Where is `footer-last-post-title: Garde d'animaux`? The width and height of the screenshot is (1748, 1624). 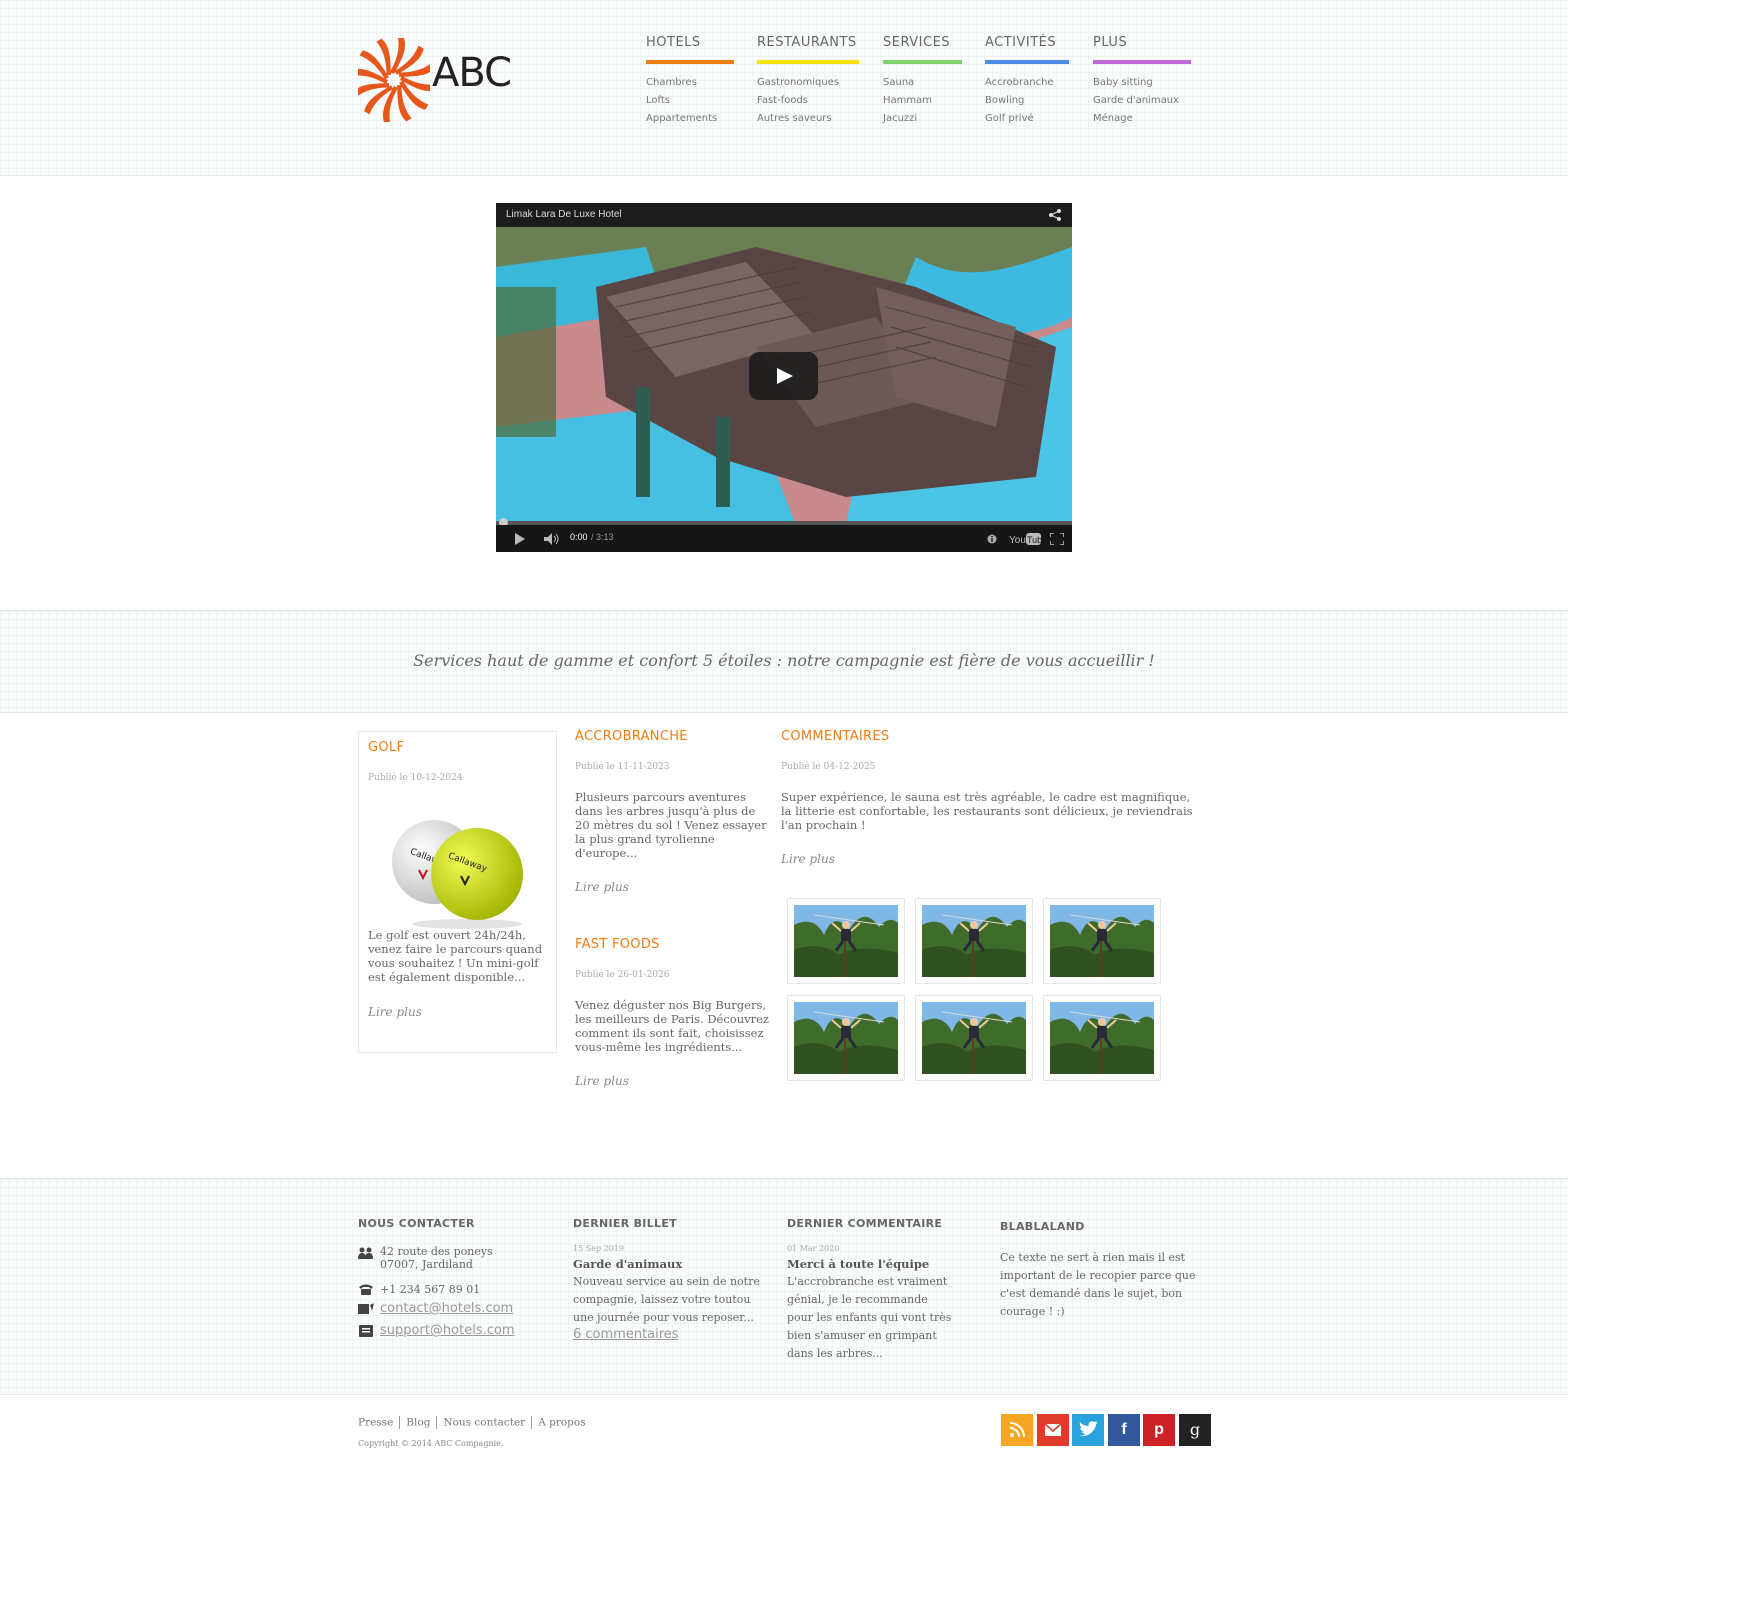 footer-last-post-title: Garde d'animaux is located at coordinates (668, 1264).